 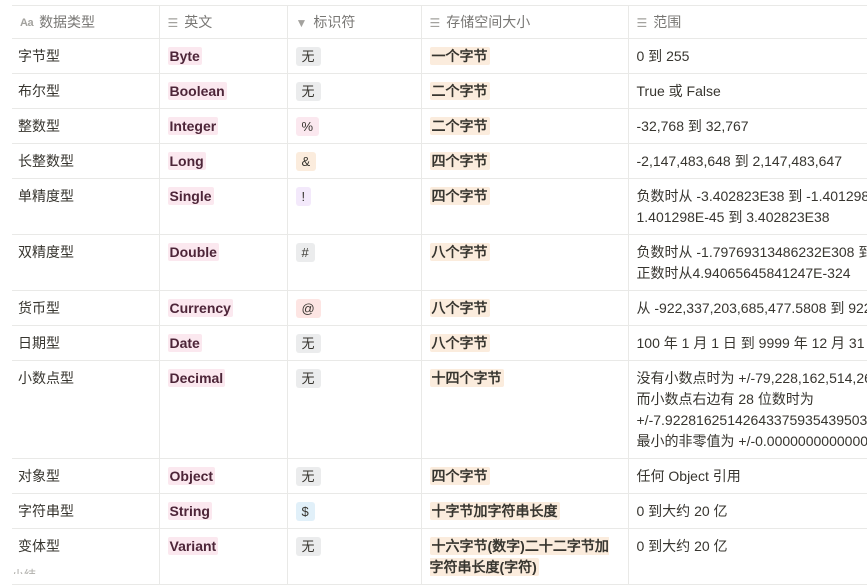 What do you see at coordinates (223, 511) in the screenshot?
I see `cell-english: String` at bounding box center [223, 511].